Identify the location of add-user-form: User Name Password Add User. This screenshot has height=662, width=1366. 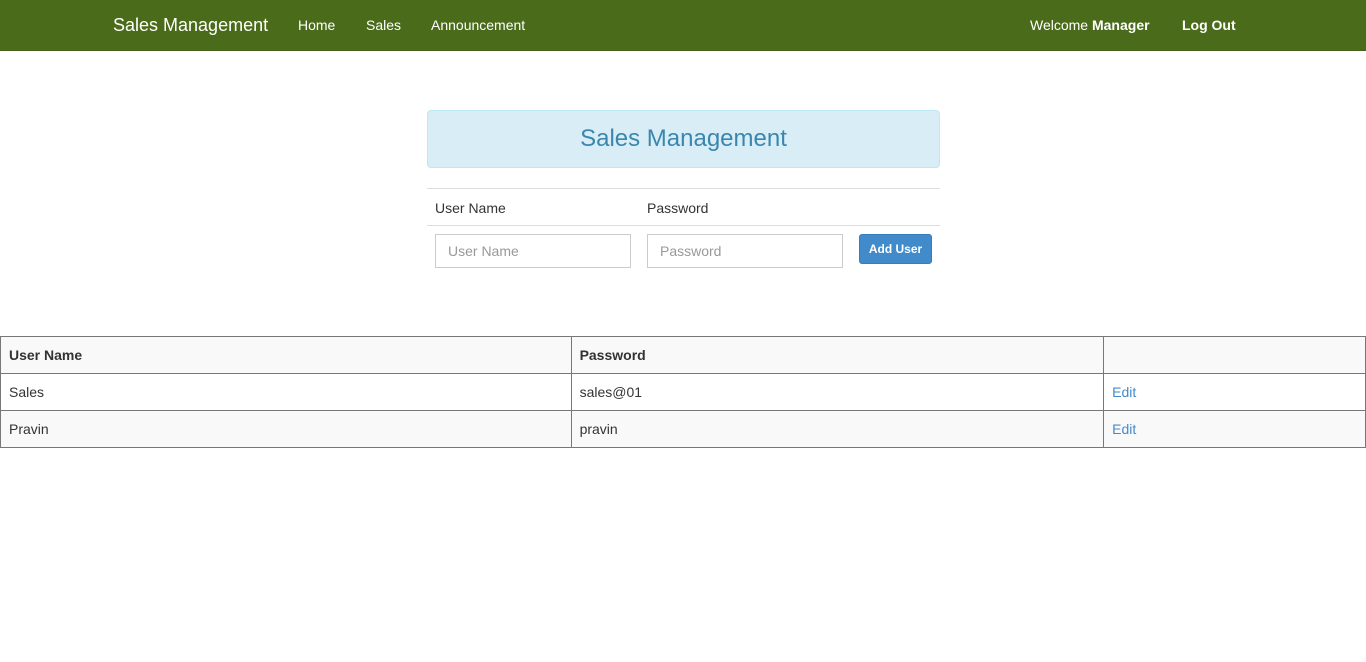
(683, 233).